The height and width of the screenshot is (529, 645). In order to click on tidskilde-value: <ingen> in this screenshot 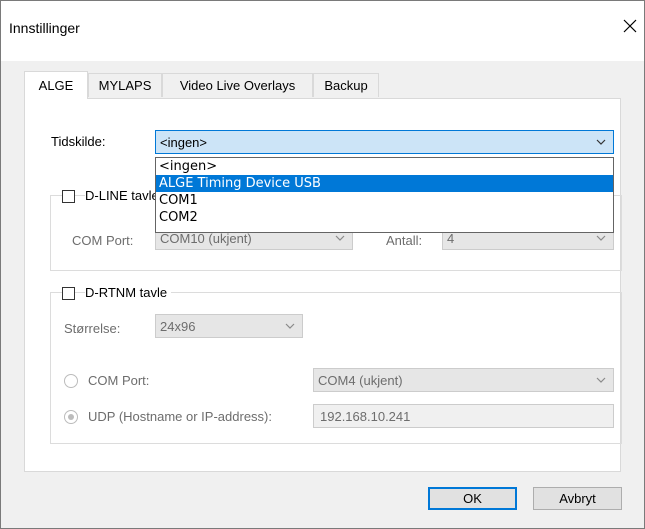, I will do `click(183, 142)`.